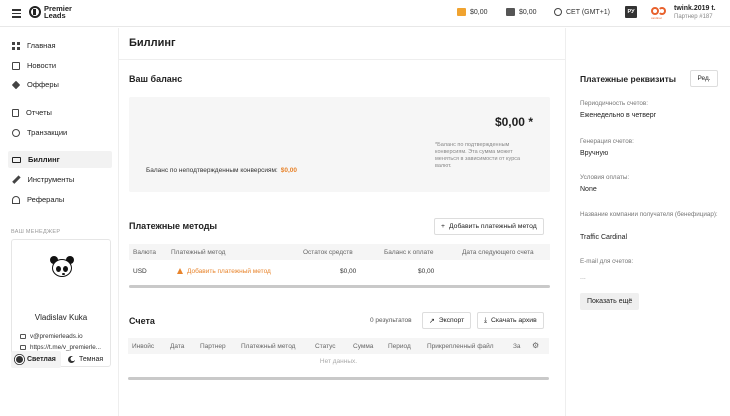 This screenshot has height=416, width=730. I want to click on sidebar-item-label: Биллинг, so click(44, 159).